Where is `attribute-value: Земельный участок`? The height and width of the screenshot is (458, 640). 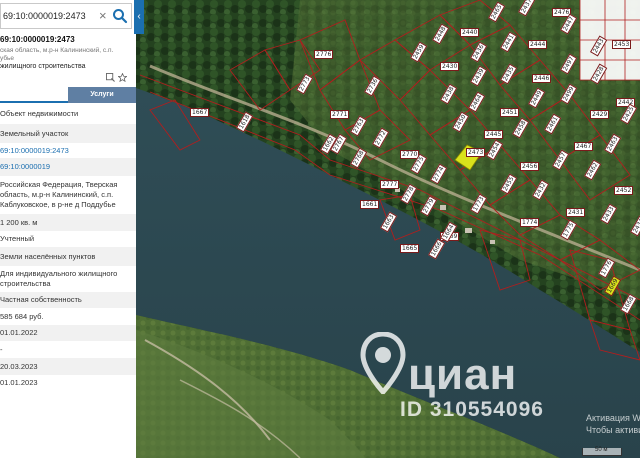 attribute-value: Земельный участок is located at coordinates (34, 133).